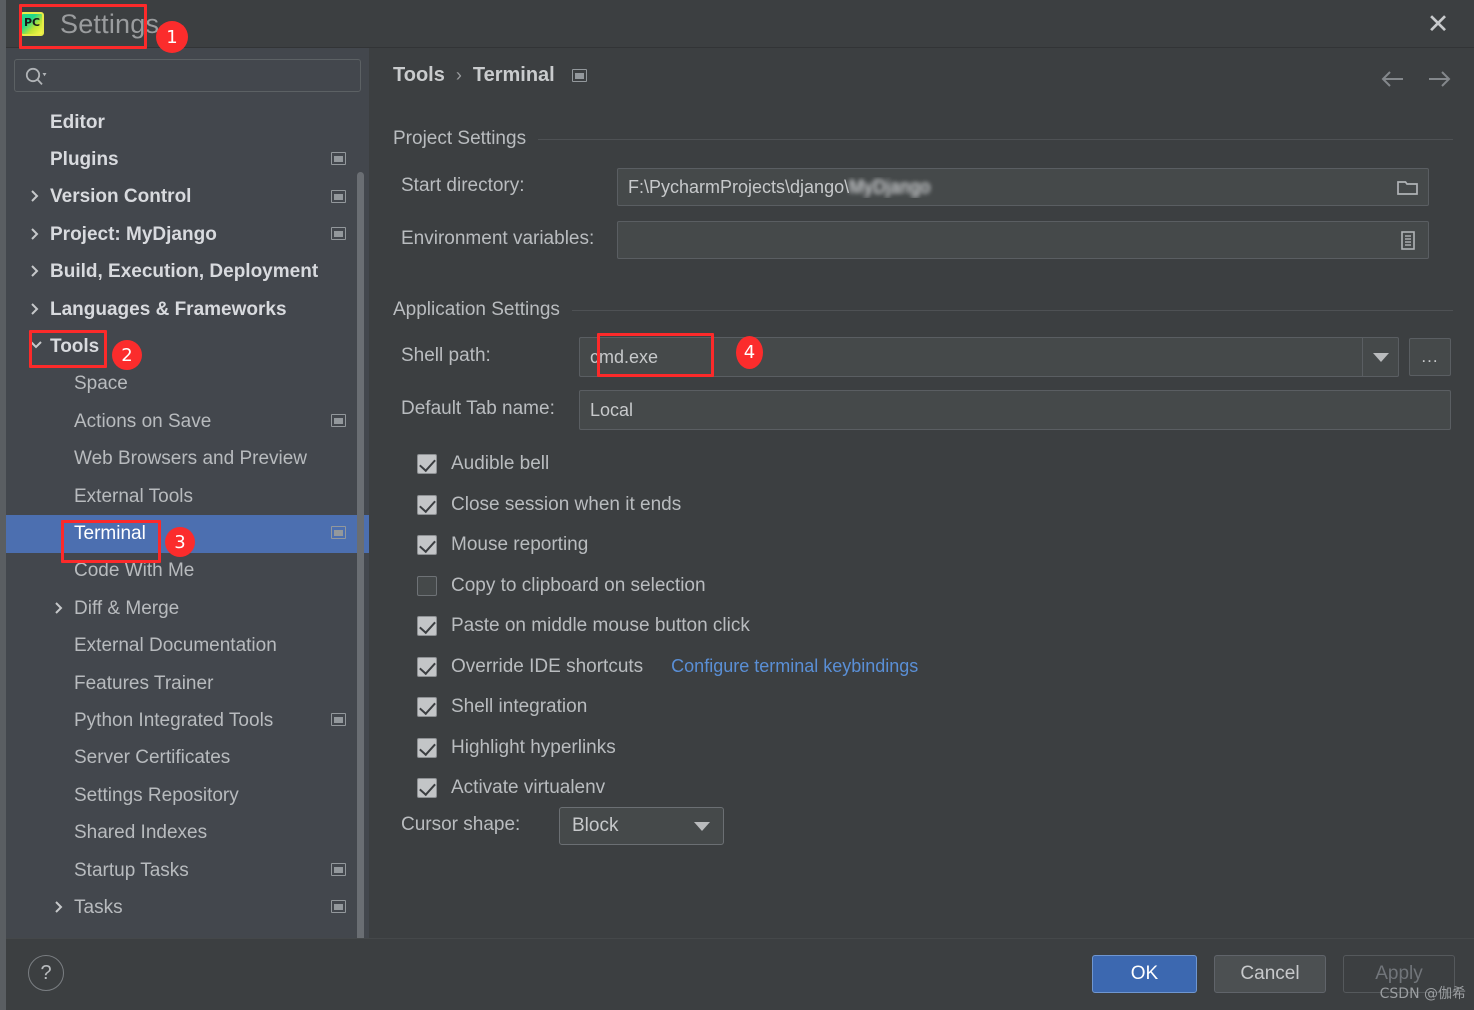 Image resolution: width=1474 pixels, height=1010 pixels. I want to click on sidebar-item-label: Settings Repository, so click(156, 795).